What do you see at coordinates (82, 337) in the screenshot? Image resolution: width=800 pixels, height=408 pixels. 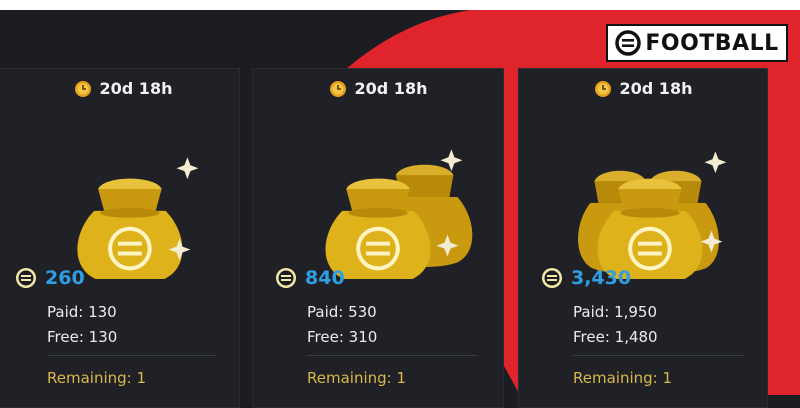 I see `free-amount: Free: 130` at bounding box center [82, 337].